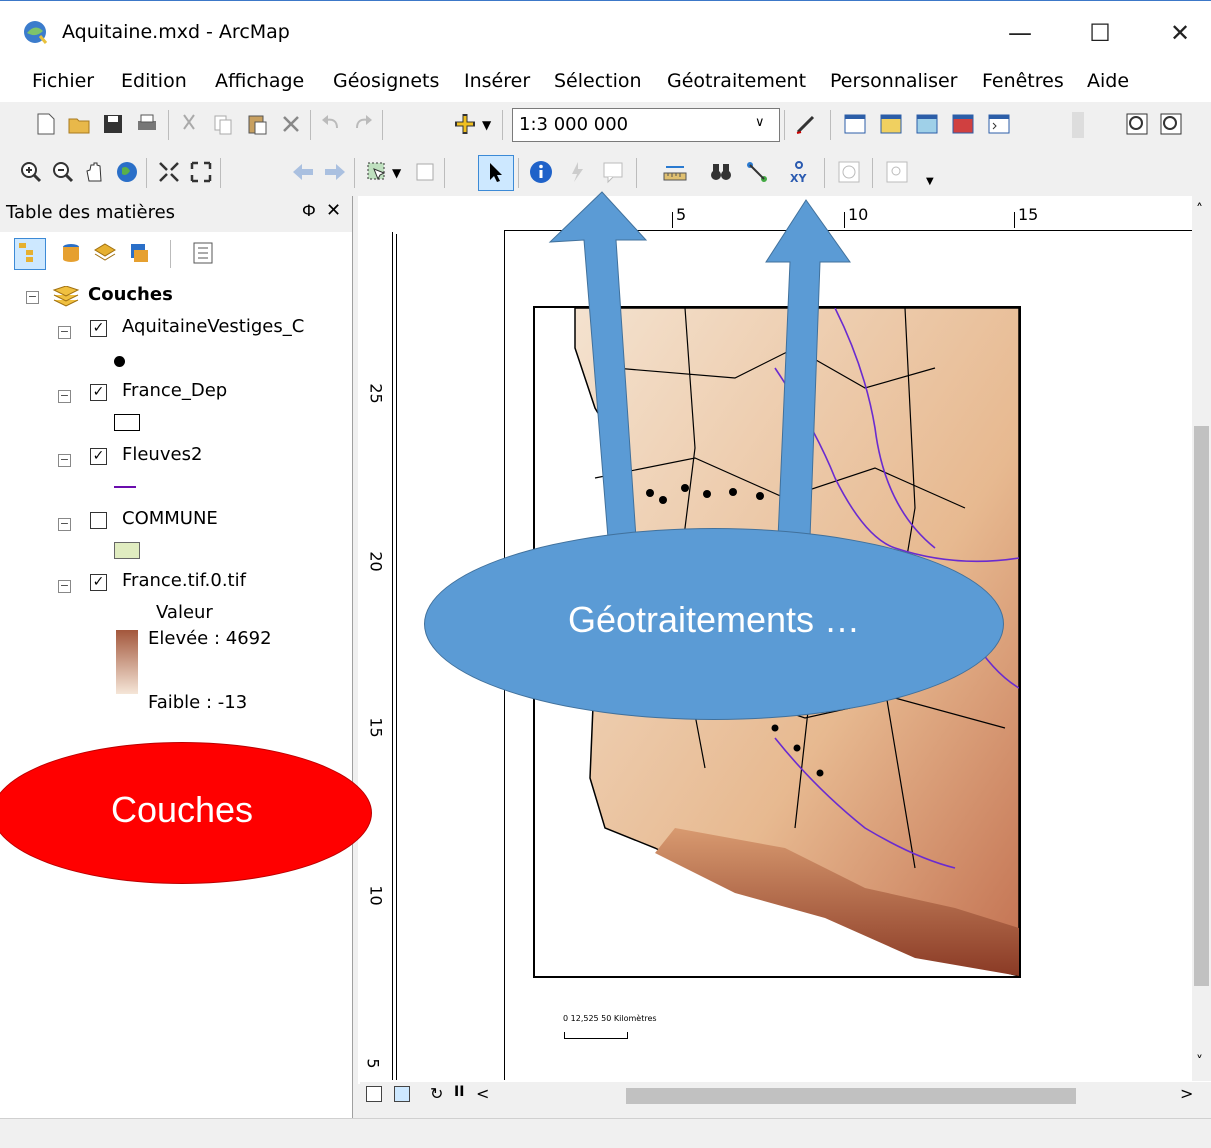  I want to click on pan-hand-icon, so click(95, 172).